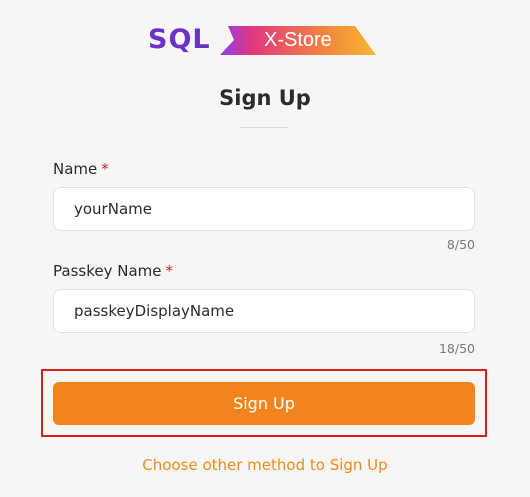  I want to click on passkey-name-input, so click(264, 311).